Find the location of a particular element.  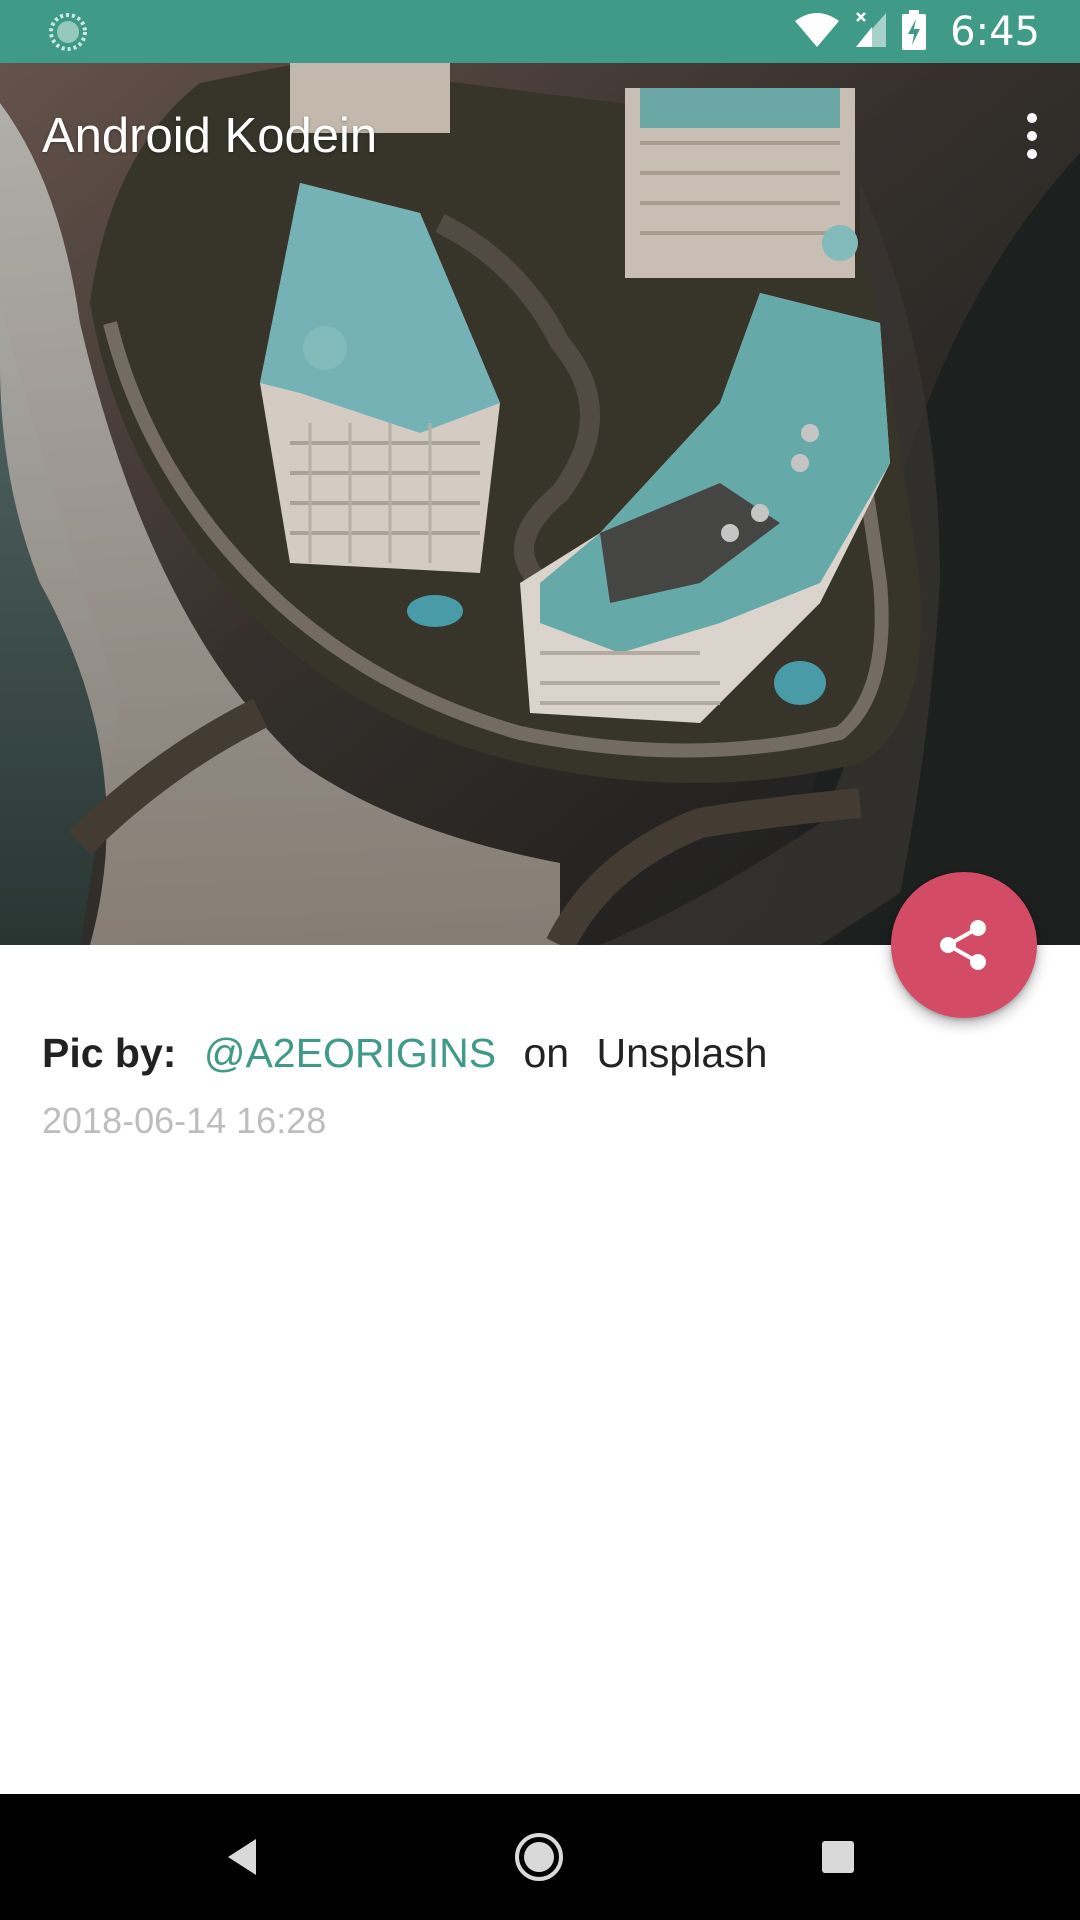

photo-timestamp: 2018-06-14 16:28 is located at coordinates (184, 1120).